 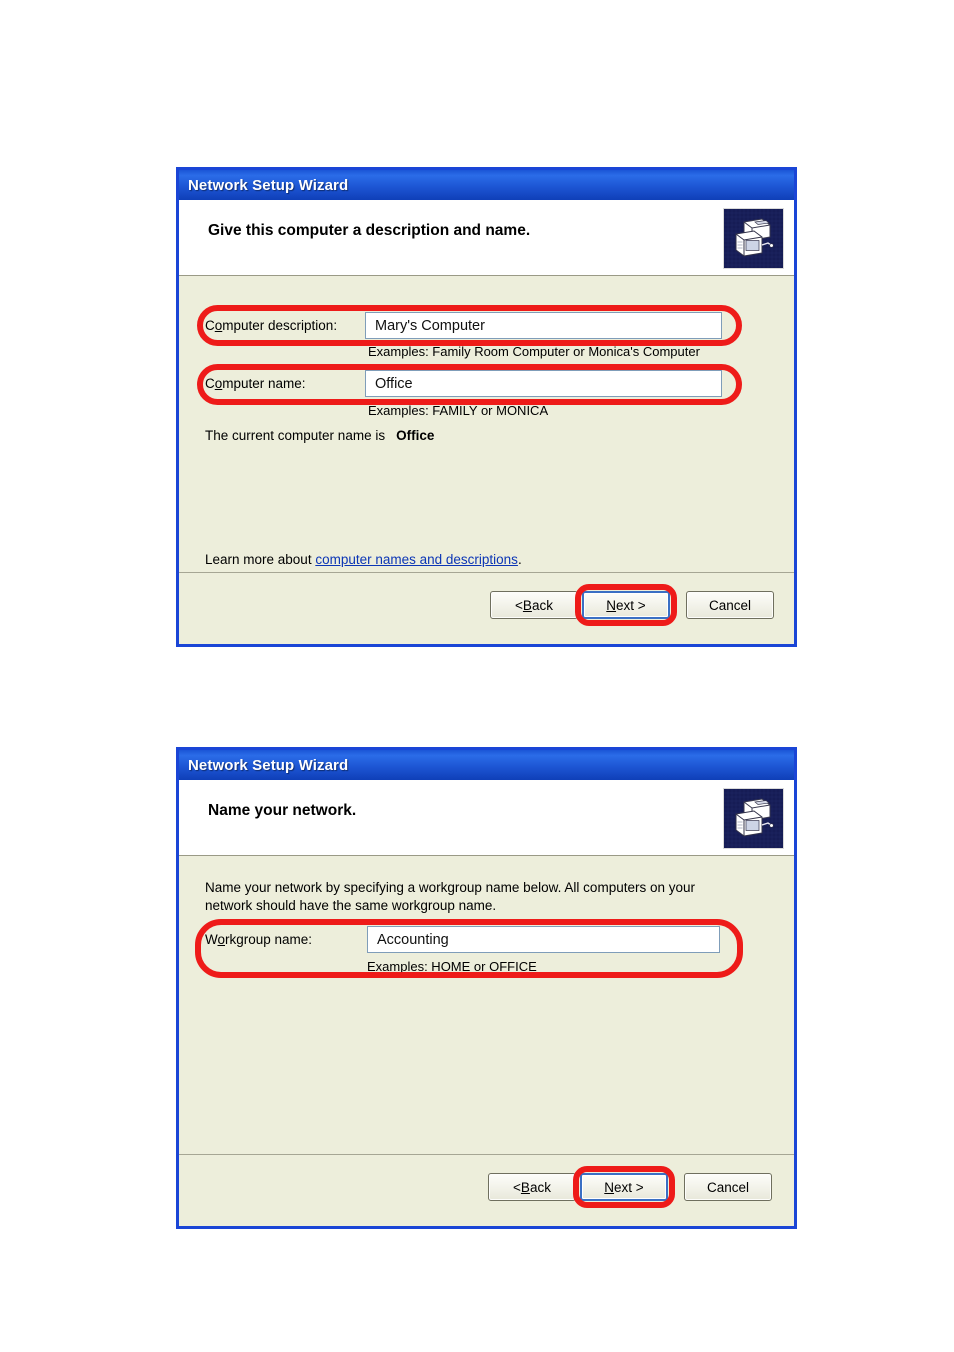 What do you see at coordinates (543, 383) in the screenshot?
I see `computer-name-input: Office` at bounding box center [543, 383].